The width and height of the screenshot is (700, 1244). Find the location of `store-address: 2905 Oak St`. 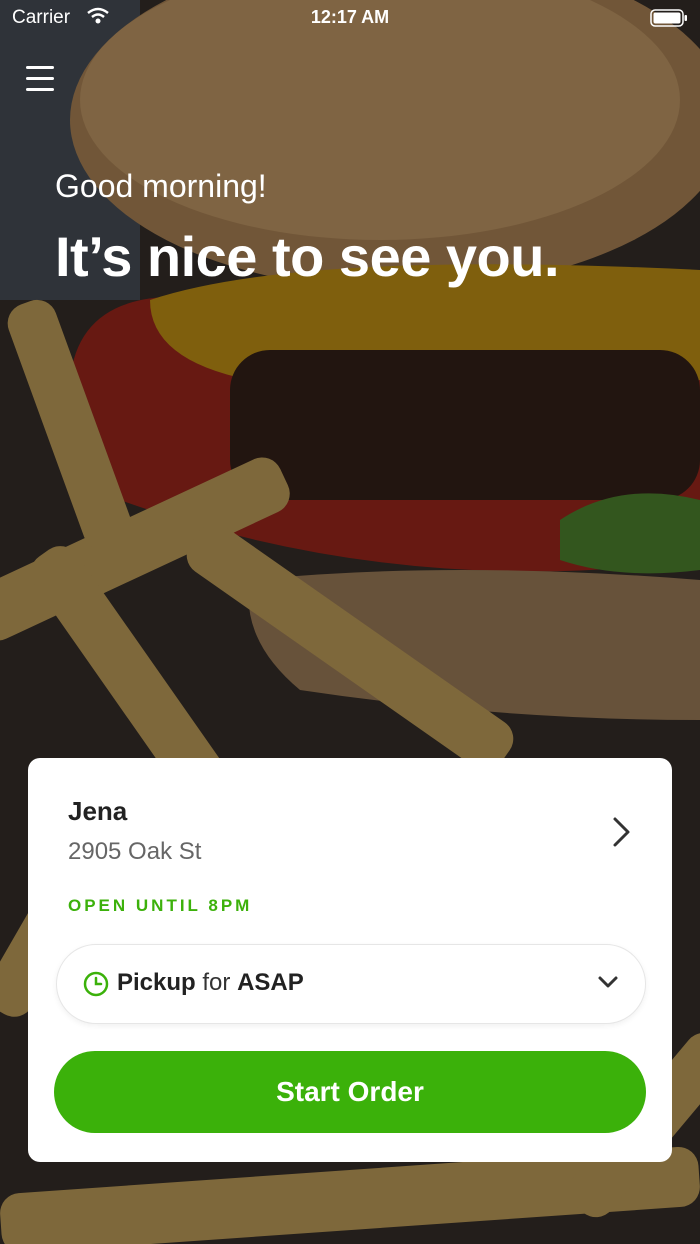

store-address: 2905 Oak St is located at coordinates (135, 851).